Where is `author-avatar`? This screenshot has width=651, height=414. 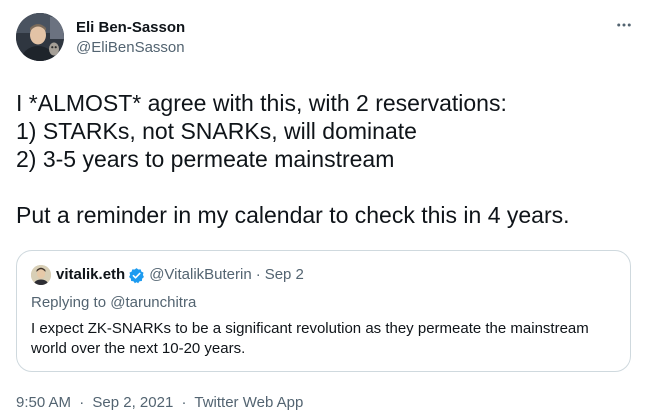 author-avatar is located at coordinates (40, 37).